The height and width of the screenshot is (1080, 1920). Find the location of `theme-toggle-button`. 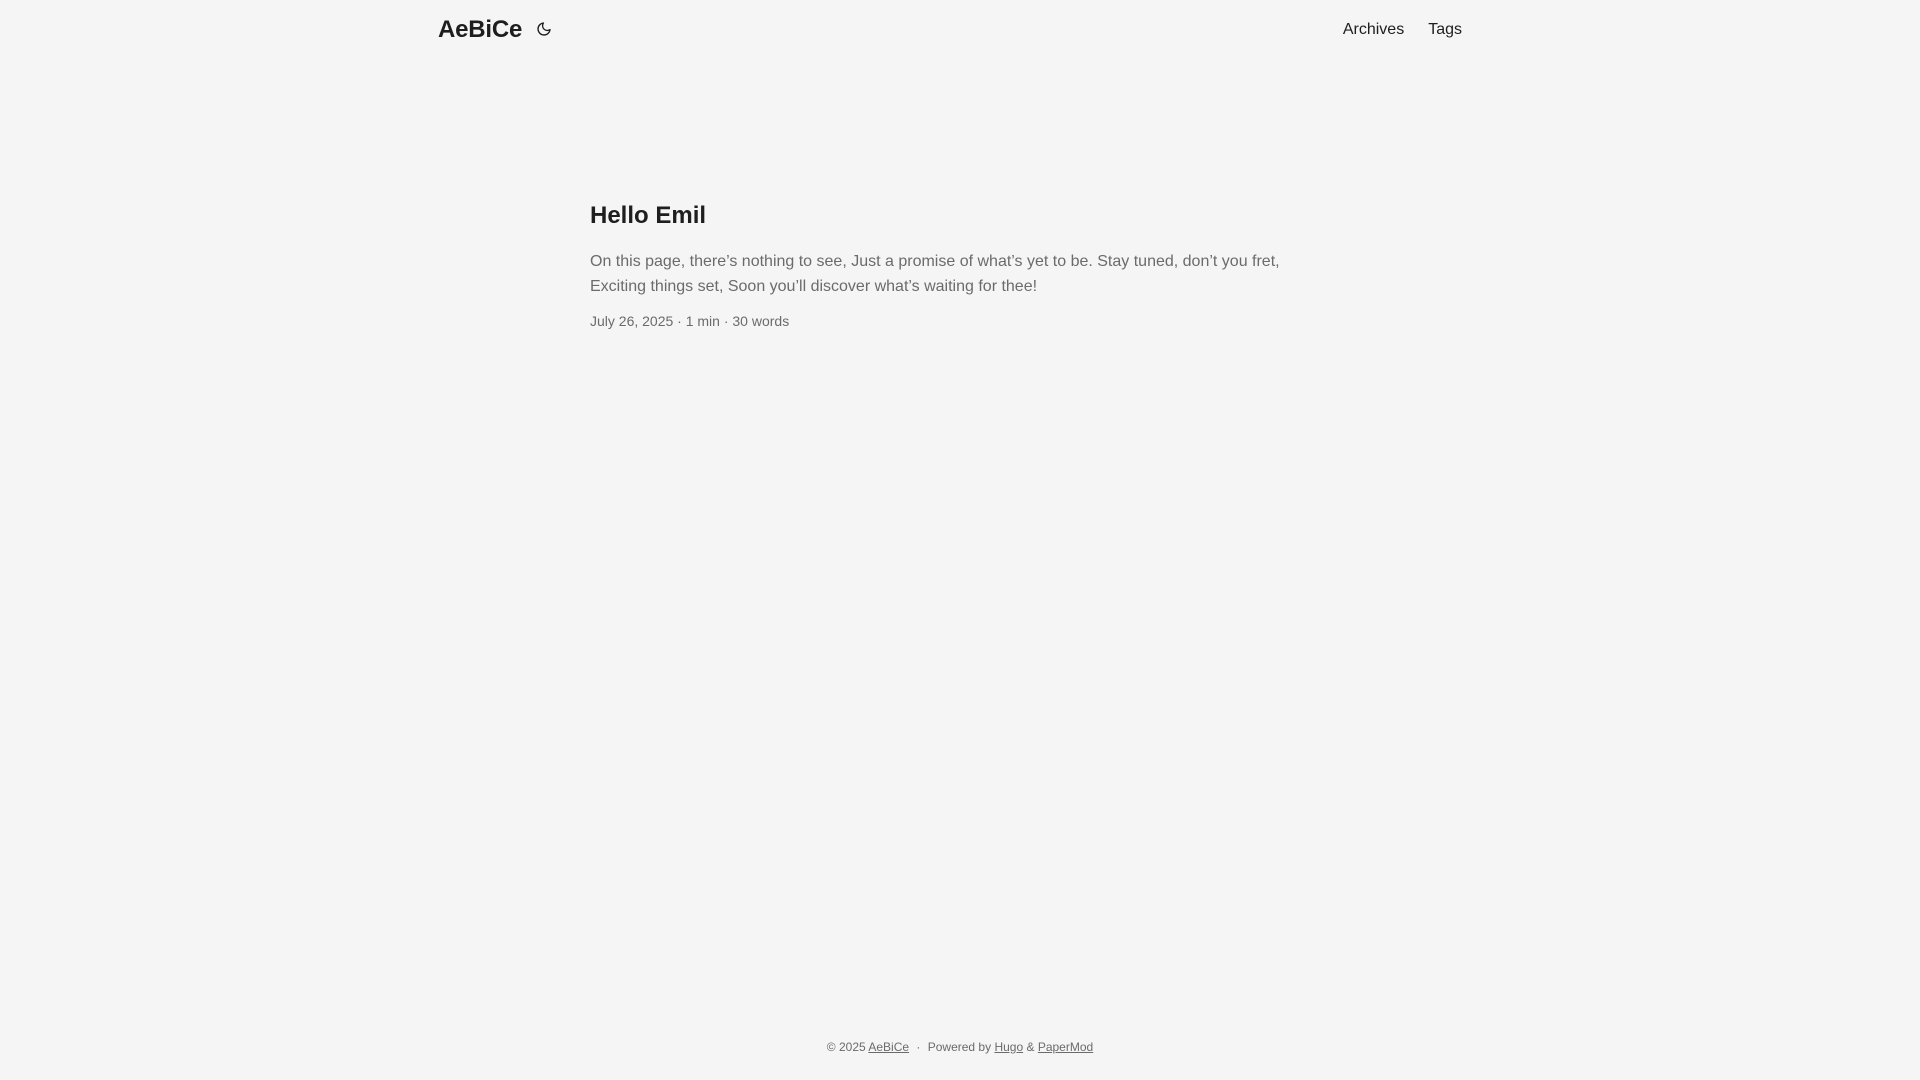

theme-toggle-button is located at coordinates (544, 30).